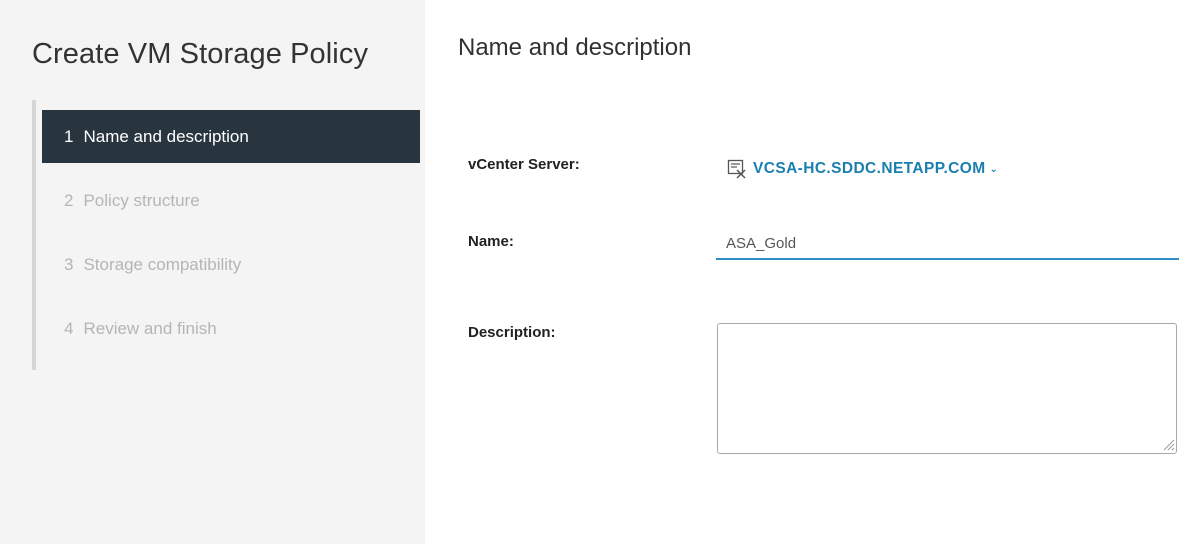 The height and width of the screenshot is (544, 1180). Describe the element at coordinates (869, 168) in the screenshot. I see `vcenter-server-value: VCSA-HC.SDDC.NETAPP.COM` at that location.